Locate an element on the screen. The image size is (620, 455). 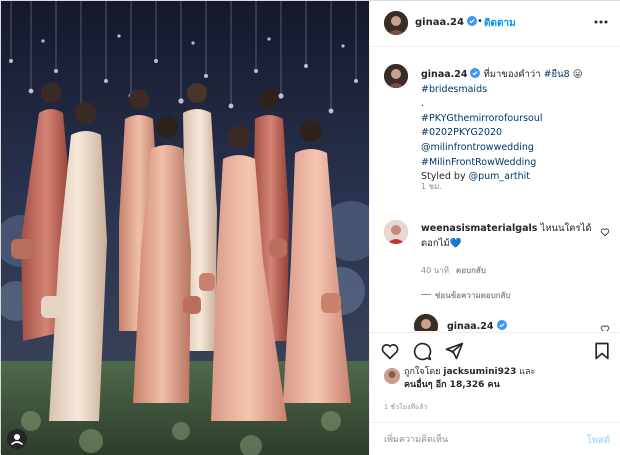
add-comment-bar: โพสต์ is located at coordinates (495, 438).